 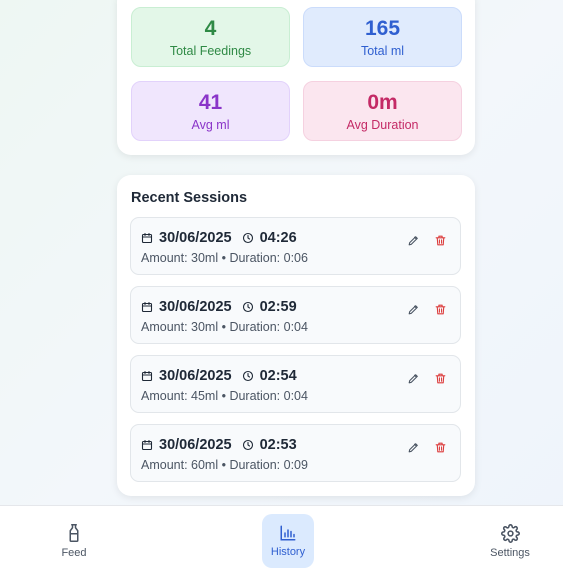 What do you see at coordinates (382, 102) in the screenshot?
I see `stat-value: 0m` at bounding box center [382, 102].